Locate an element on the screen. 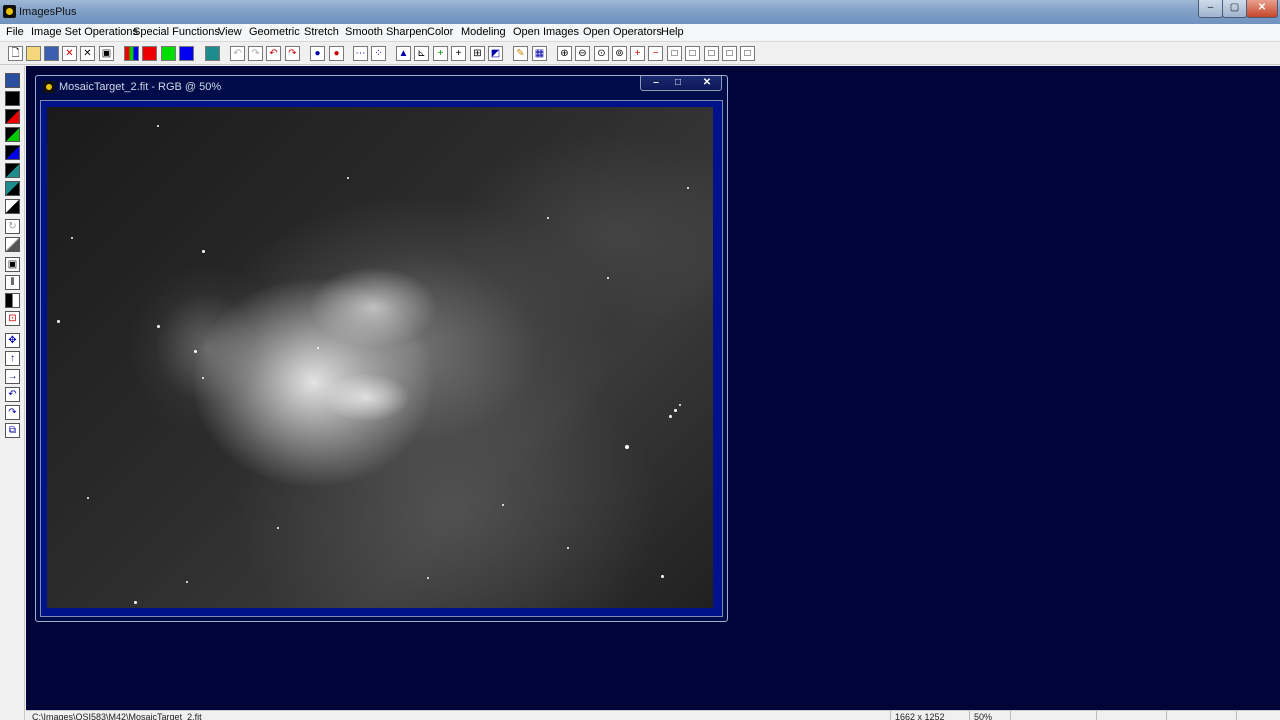 This screenshot has height=720, width=1280. rgb-channels-icon is located at coordinates (131, 53).